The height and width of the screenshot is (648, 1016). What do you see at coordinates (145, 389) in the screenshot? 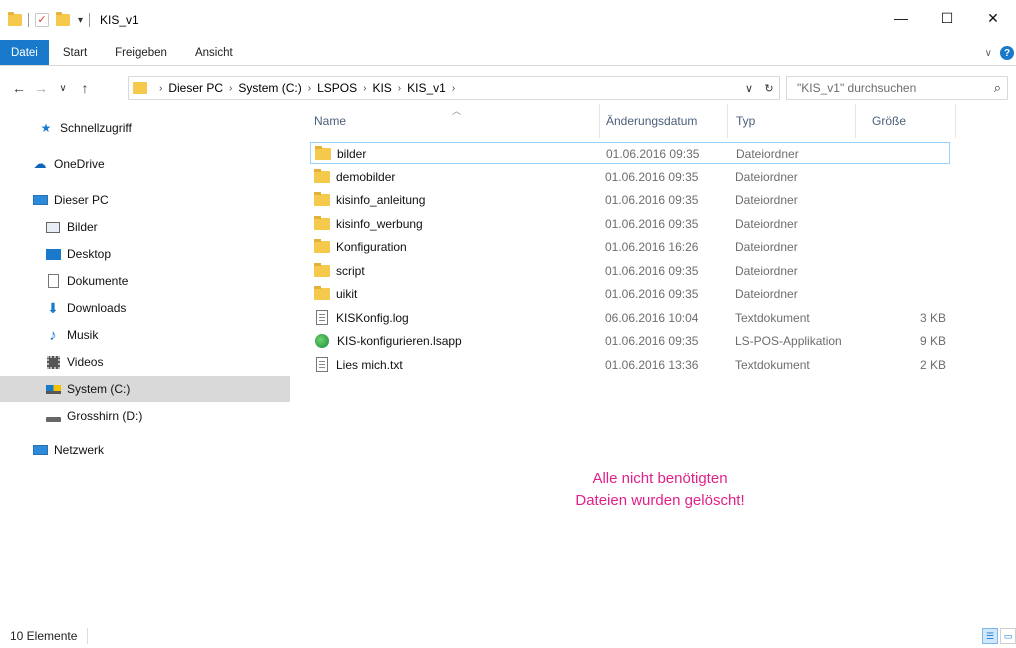
I see `sidebar-item-system-c: System (C:)` at bounding box center [145, 389].